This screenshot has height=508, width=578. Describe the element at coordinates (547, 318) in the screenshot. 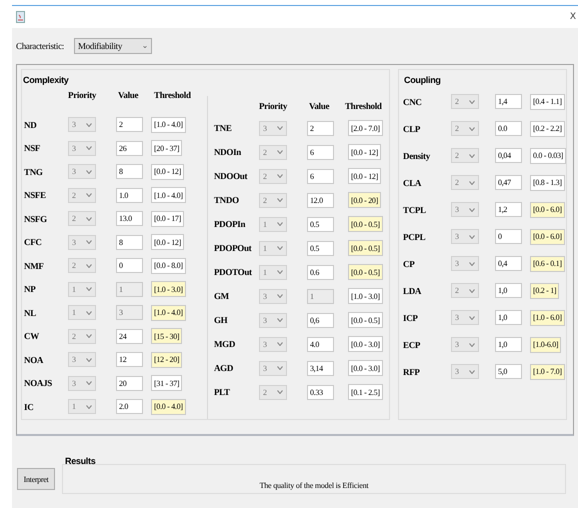

I see `threshold-field: [1.0 - 6.0]` at that location.